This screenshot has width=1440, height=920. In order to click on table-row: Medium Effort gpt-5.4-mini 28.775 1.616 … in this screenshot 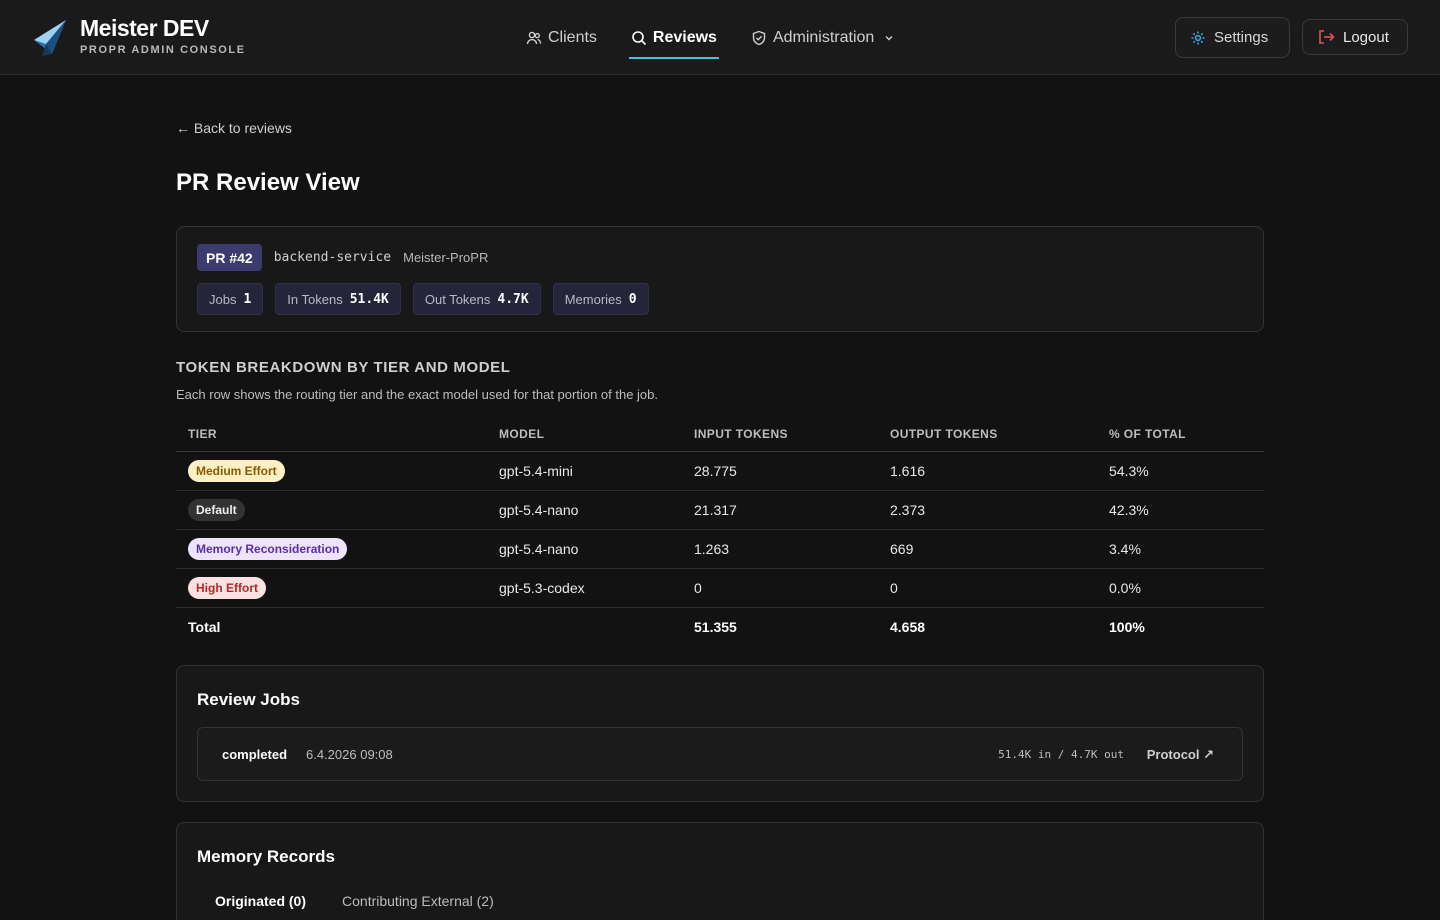, I will do `click(720, 471)`.